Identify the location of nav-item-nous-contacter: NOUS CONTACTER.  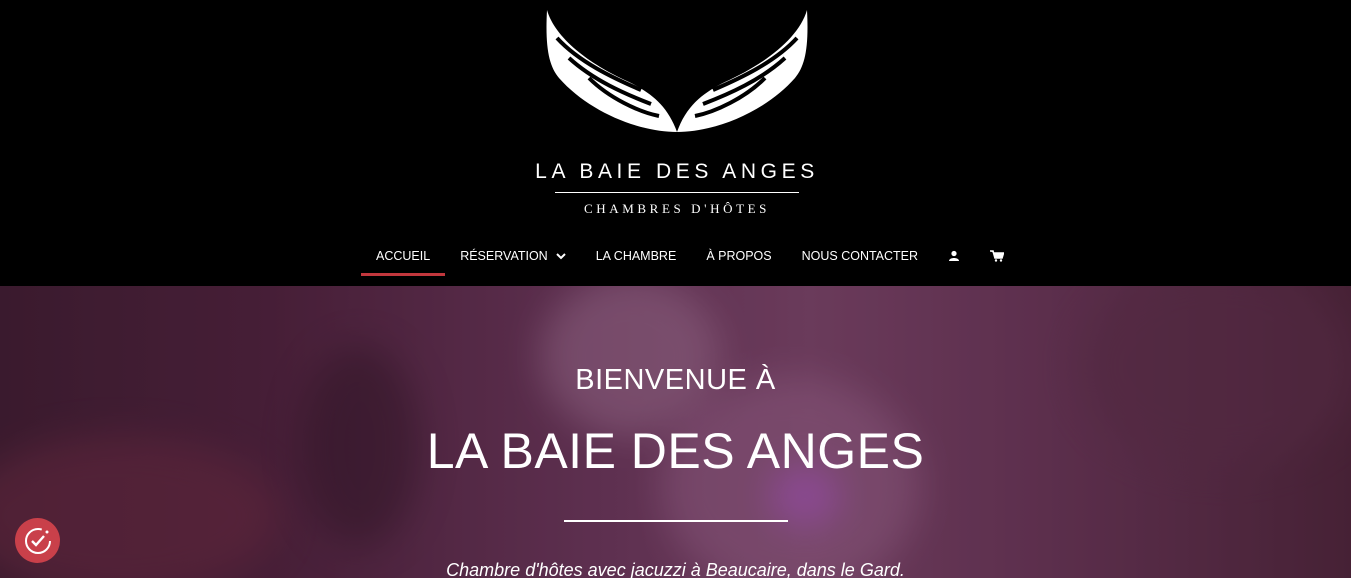
(860, 256).